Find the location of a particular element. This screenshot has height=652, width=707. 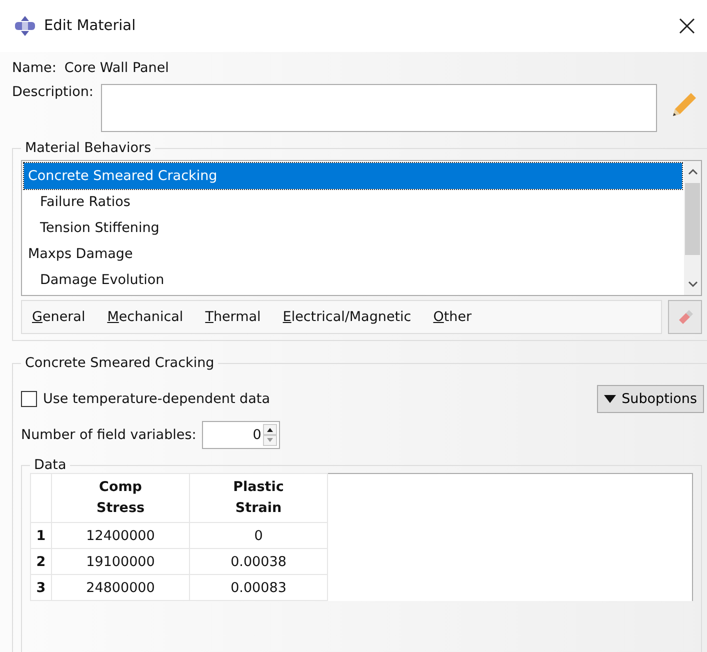

section-title: Data is located at coordinates (50, 465).